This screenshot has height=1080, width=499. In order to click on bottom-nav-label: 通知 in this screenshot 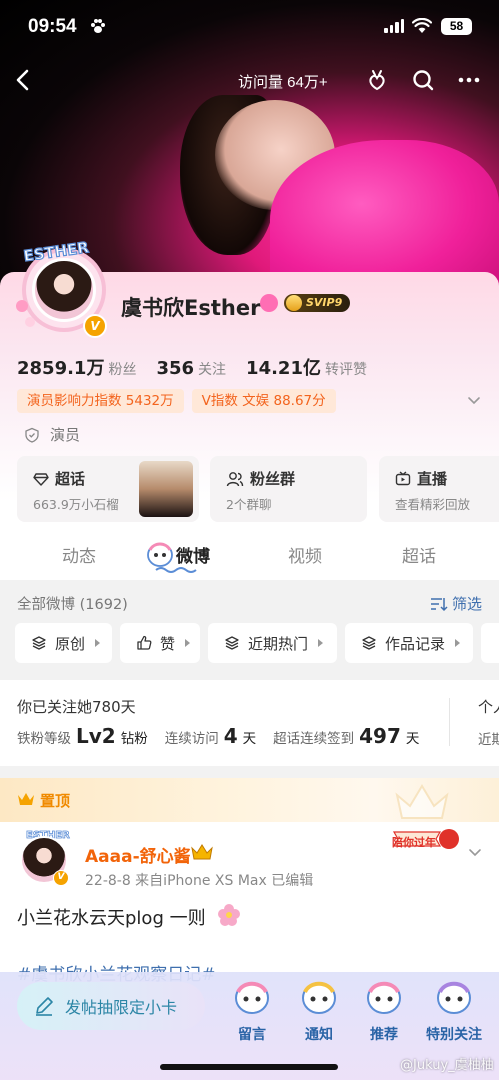, I will do `click(319, 1035)`.